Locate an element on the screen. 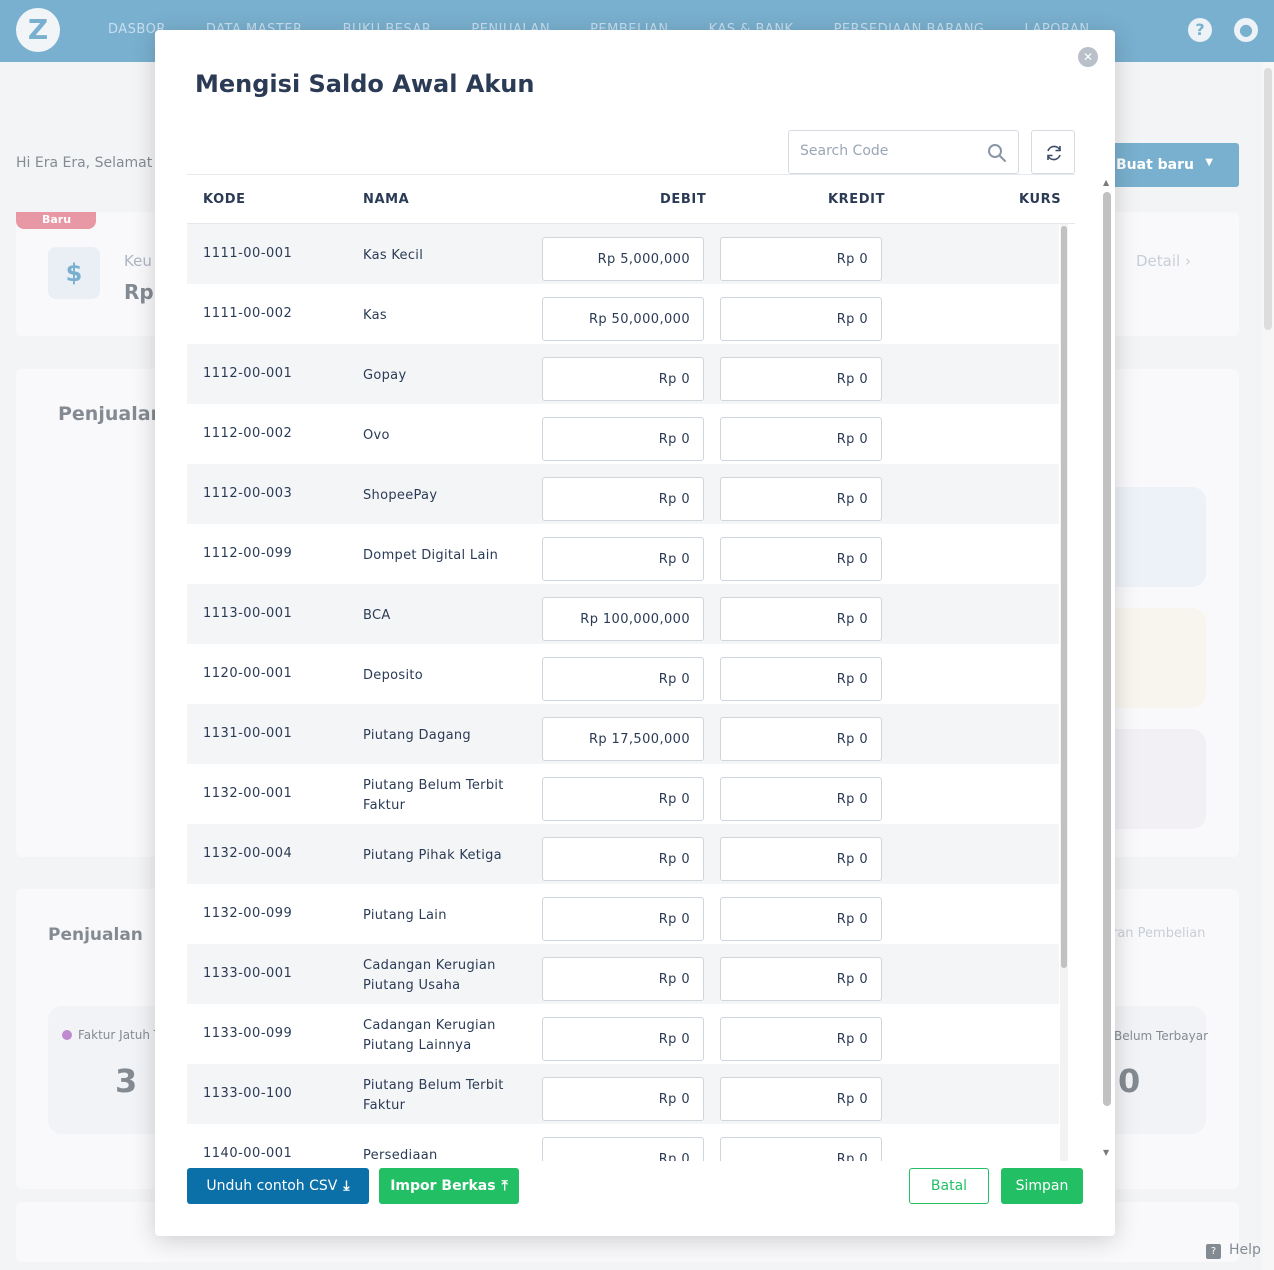 This screenshot has height=1270, width=1274. account-name: BCA is located at coordinates (377, 615).